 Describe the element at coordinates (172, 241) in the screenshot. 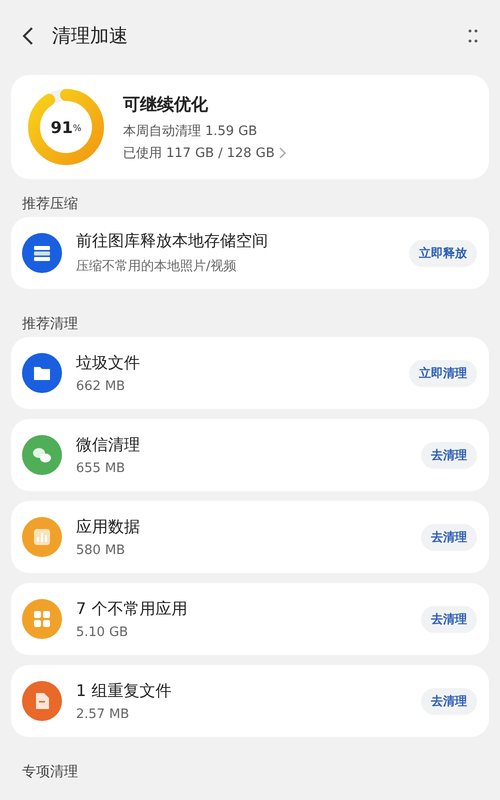

I see `item-title: 前往图库释放本地存储空间` at that location.